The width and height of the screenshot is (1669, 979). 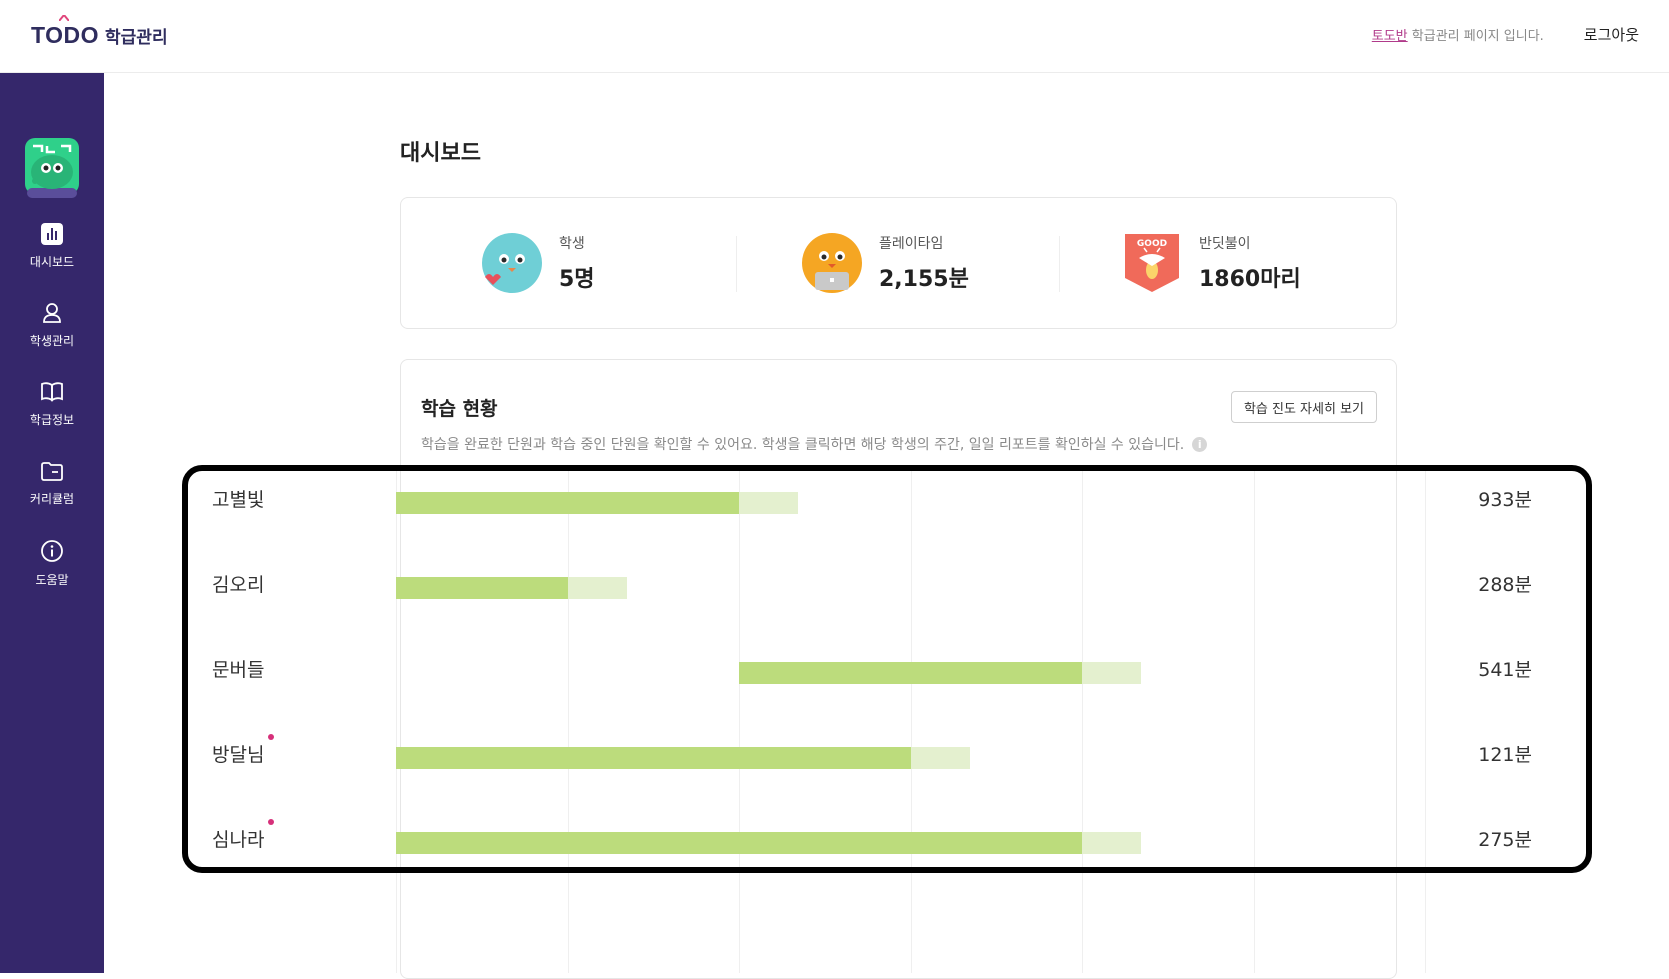 I want to click on logo: TODO 학급관리, so click(x=99, y=32).